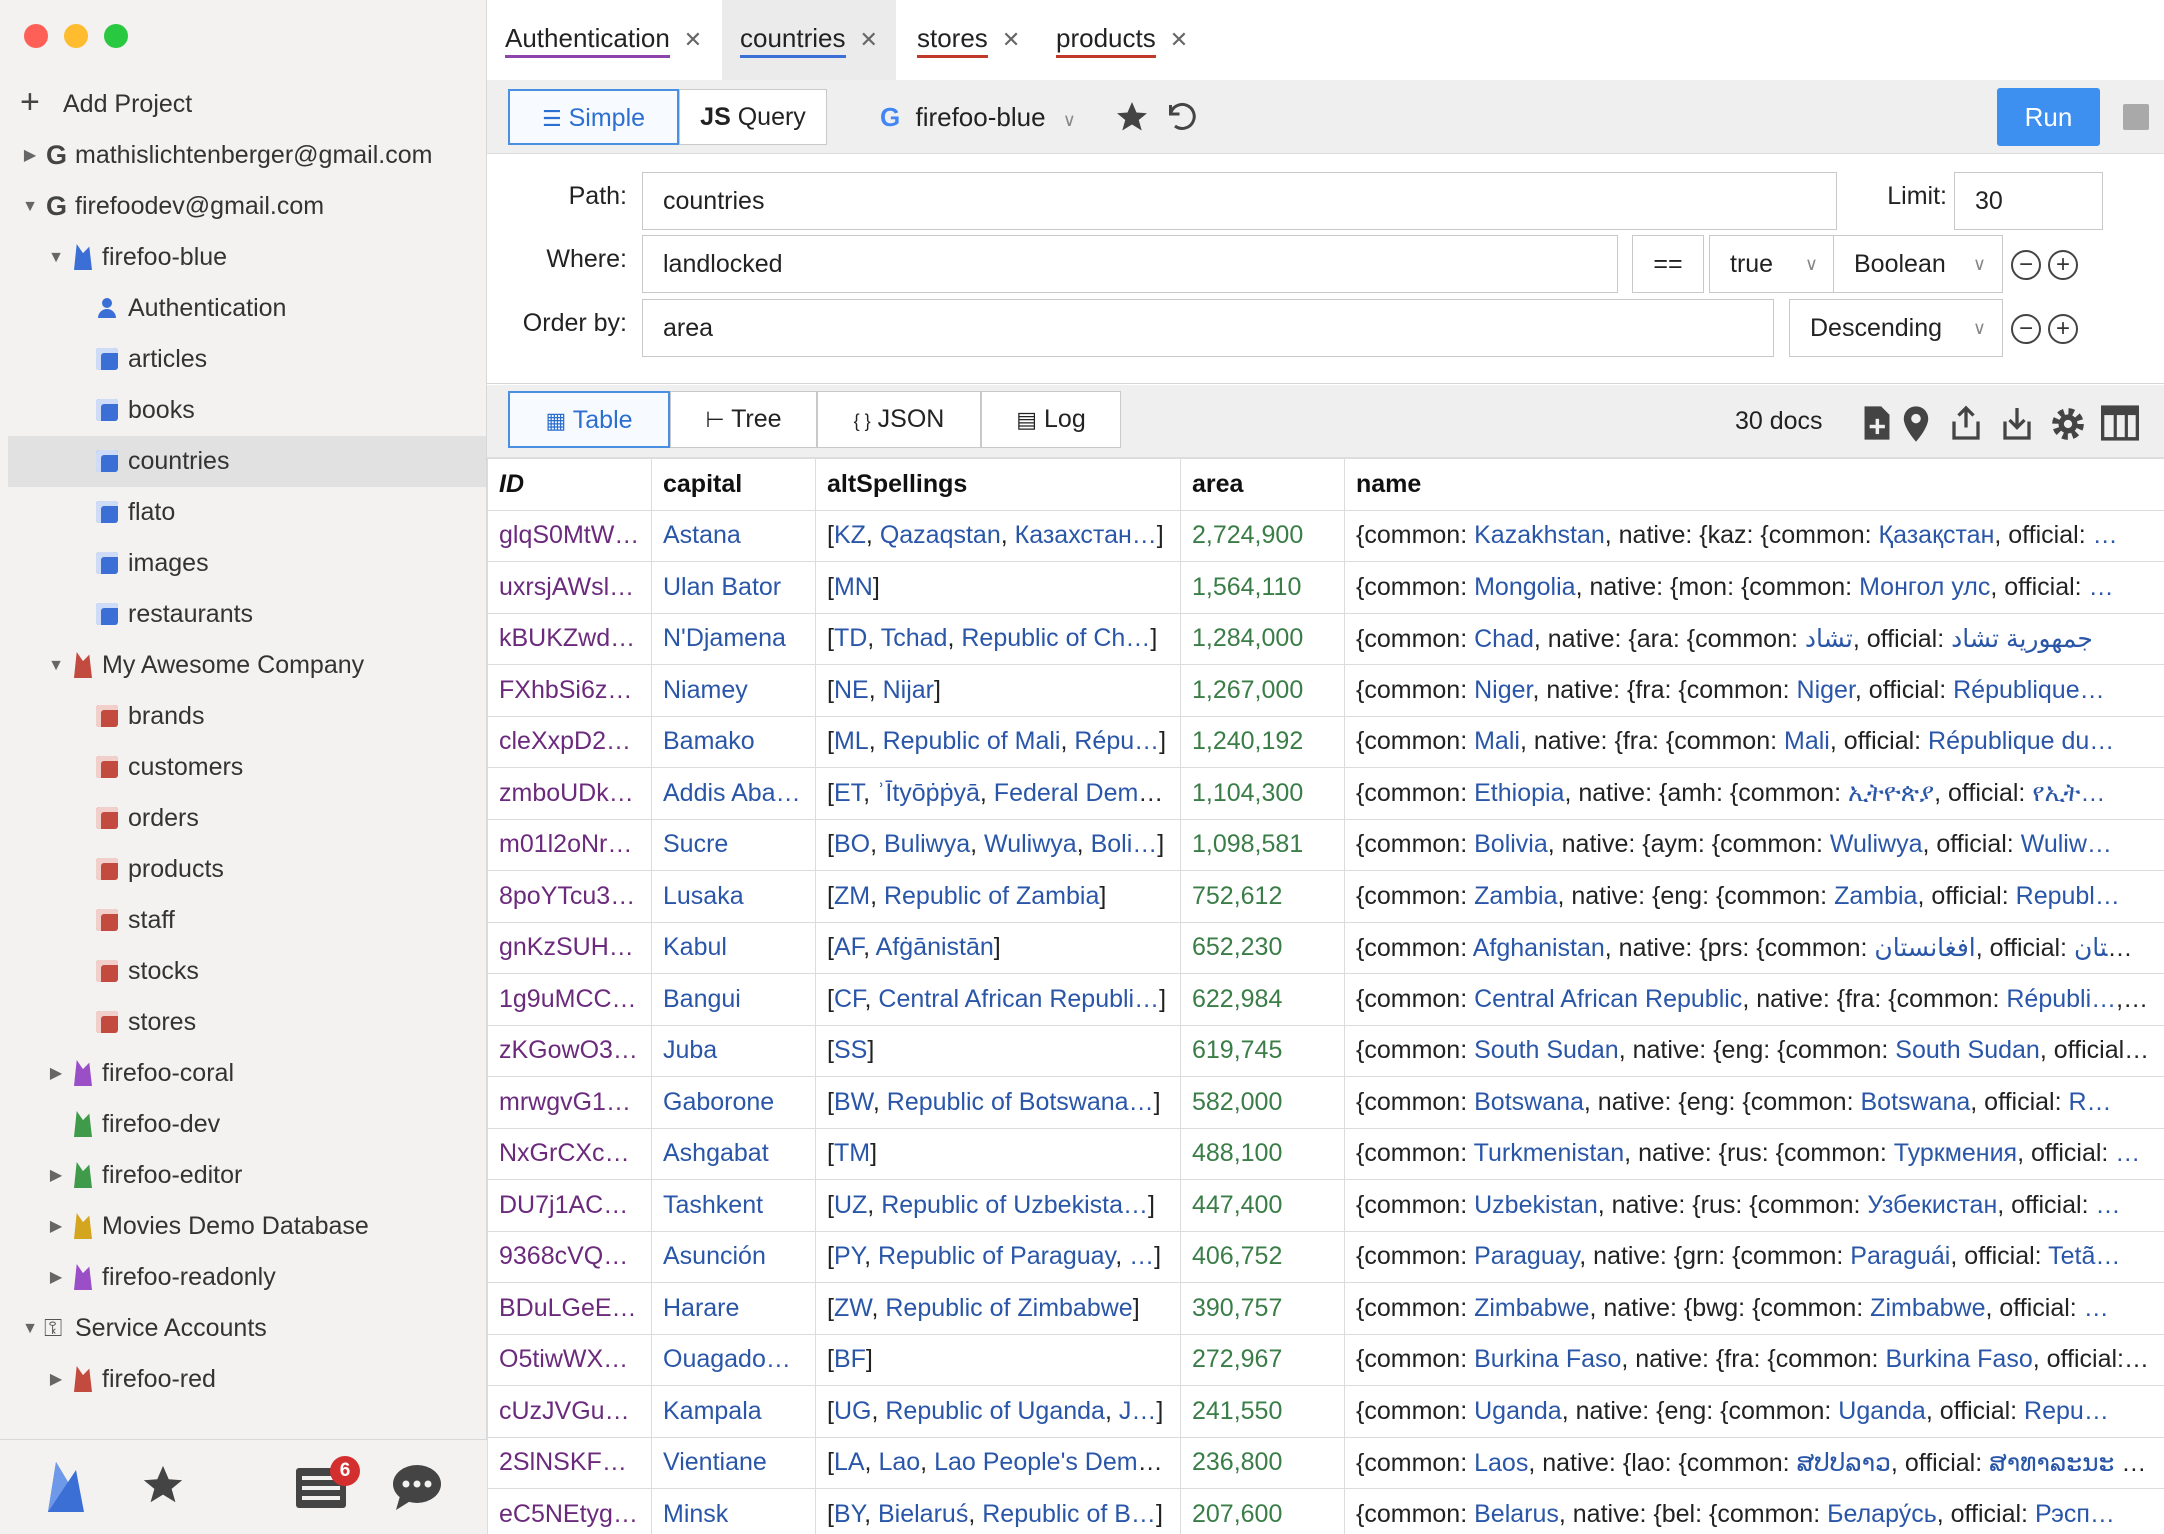  Describe the element at coordinates (247, 665) in the screenshot. I see `project-my-awesome-company: ▼ My Awesome Company` at that location.